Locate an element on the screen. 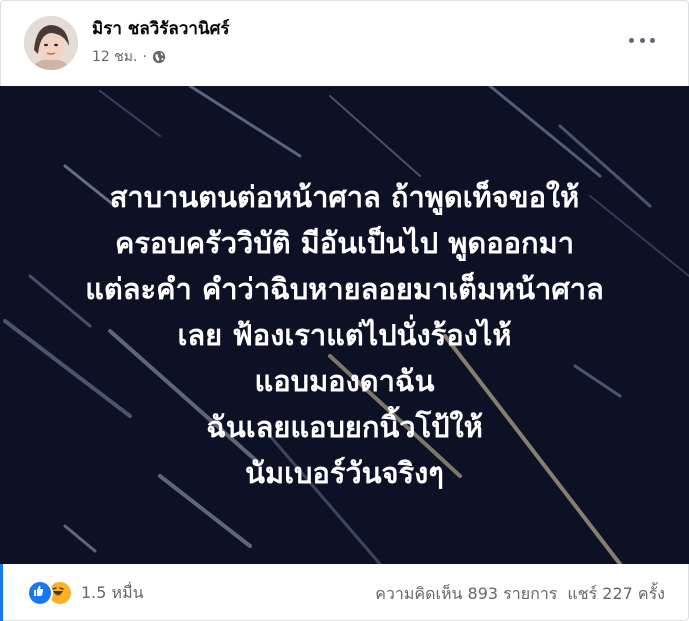 The width and height of the screenshot is (689, 621). post-text-line: เลย ฟ้องเราแต่ไปนั่งร้องไห้ is located at coordinates (344, 335).